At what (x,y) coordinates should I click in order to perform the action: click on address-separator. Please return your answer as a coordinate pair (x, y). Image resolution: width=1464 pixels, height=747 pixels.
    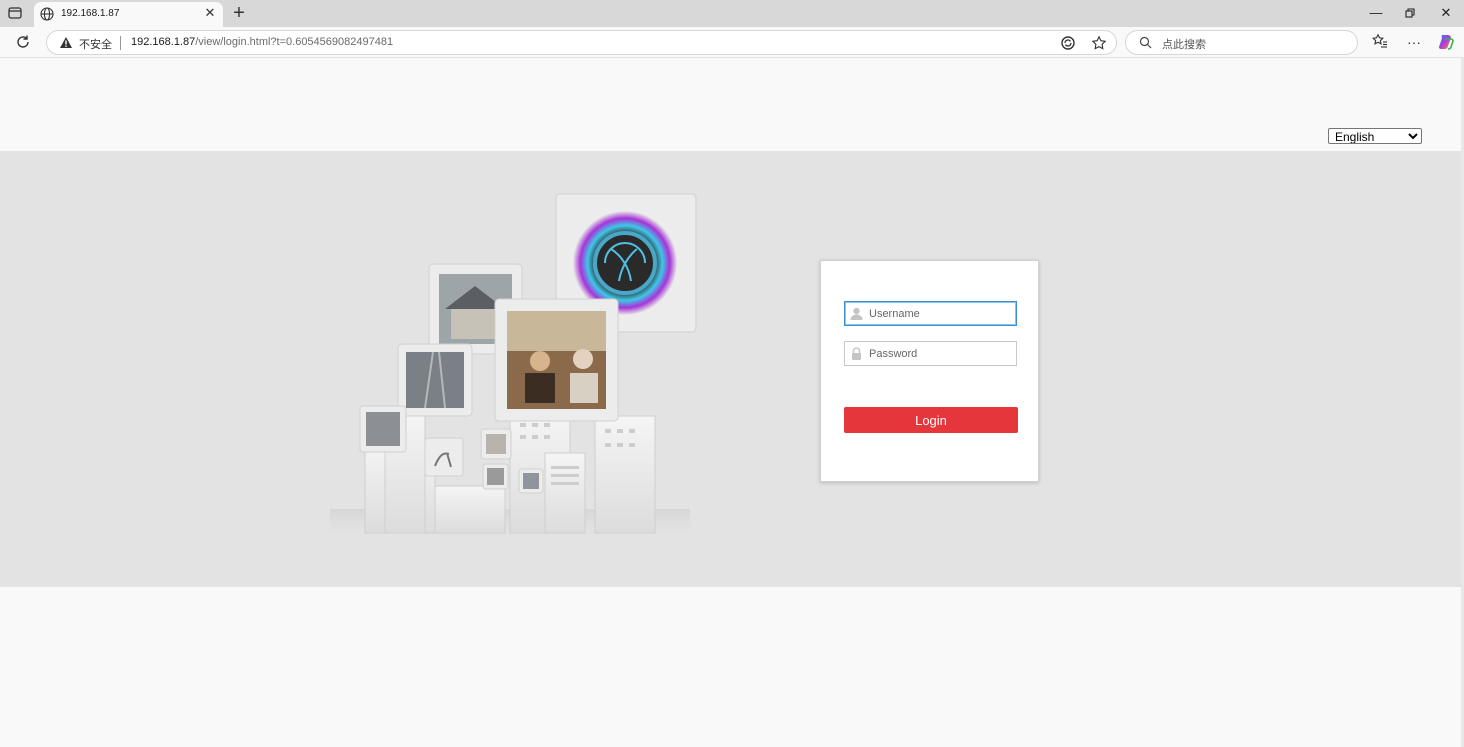
    Looking at the image, I should click on (120, 43).